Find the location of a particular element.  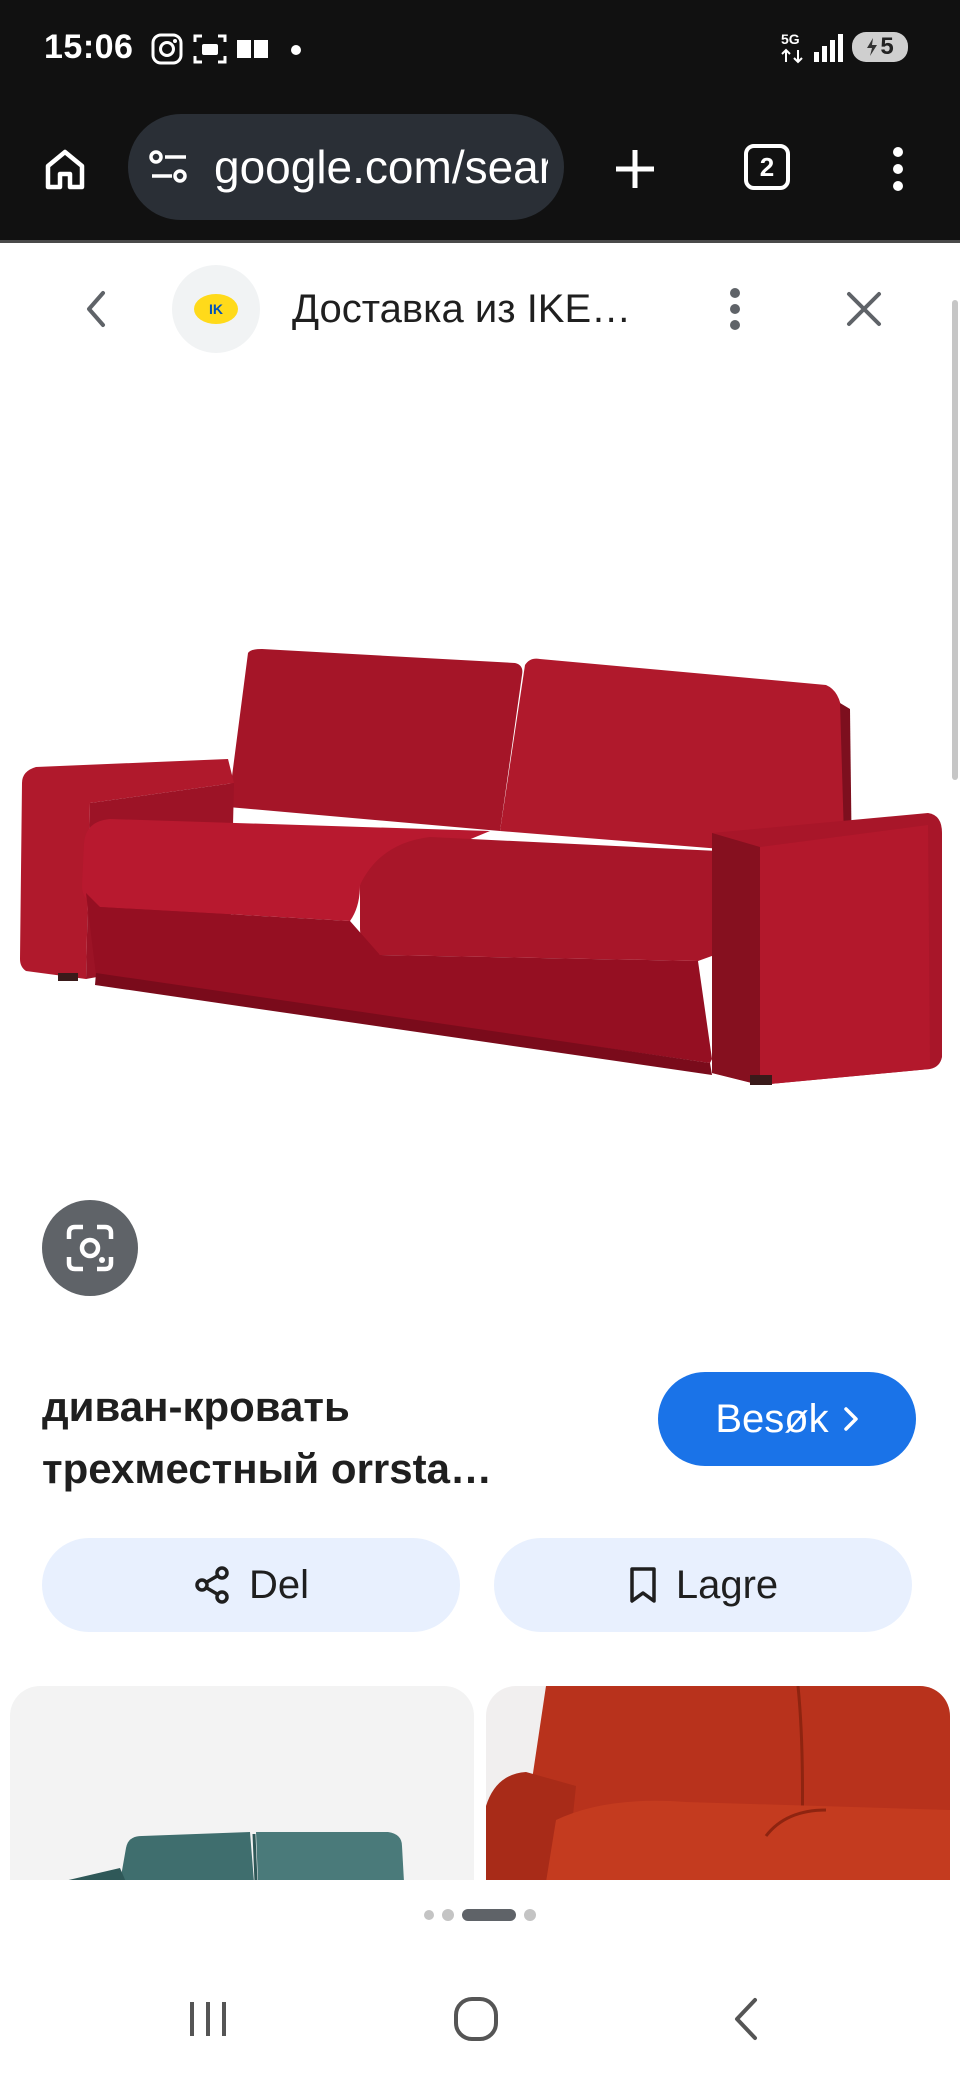

ikea-logo: IK is located at coordinates (216, 309).